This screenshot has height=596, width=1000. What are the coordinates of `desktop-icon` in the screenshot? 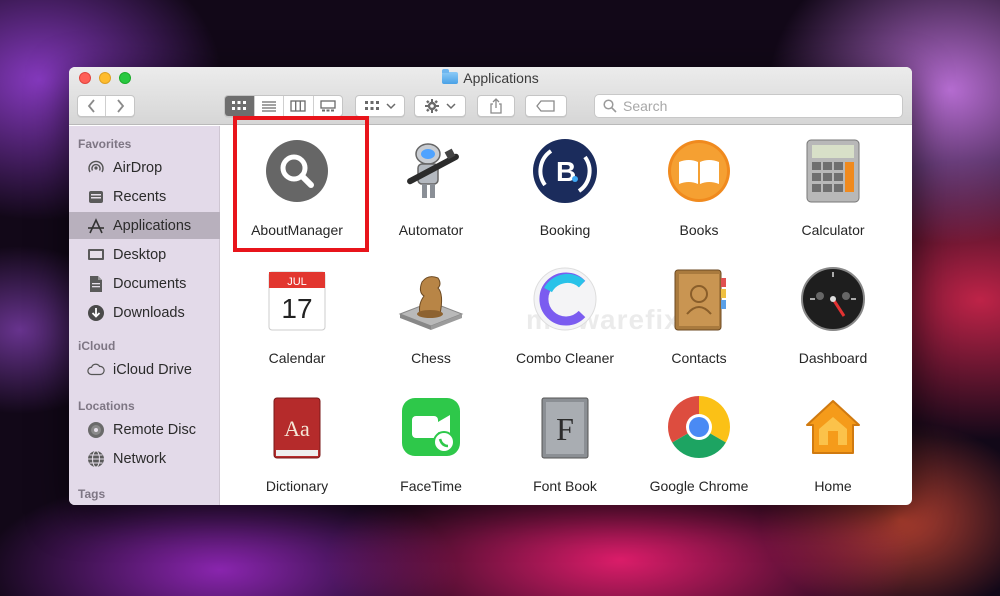 It's located at (96, 255).